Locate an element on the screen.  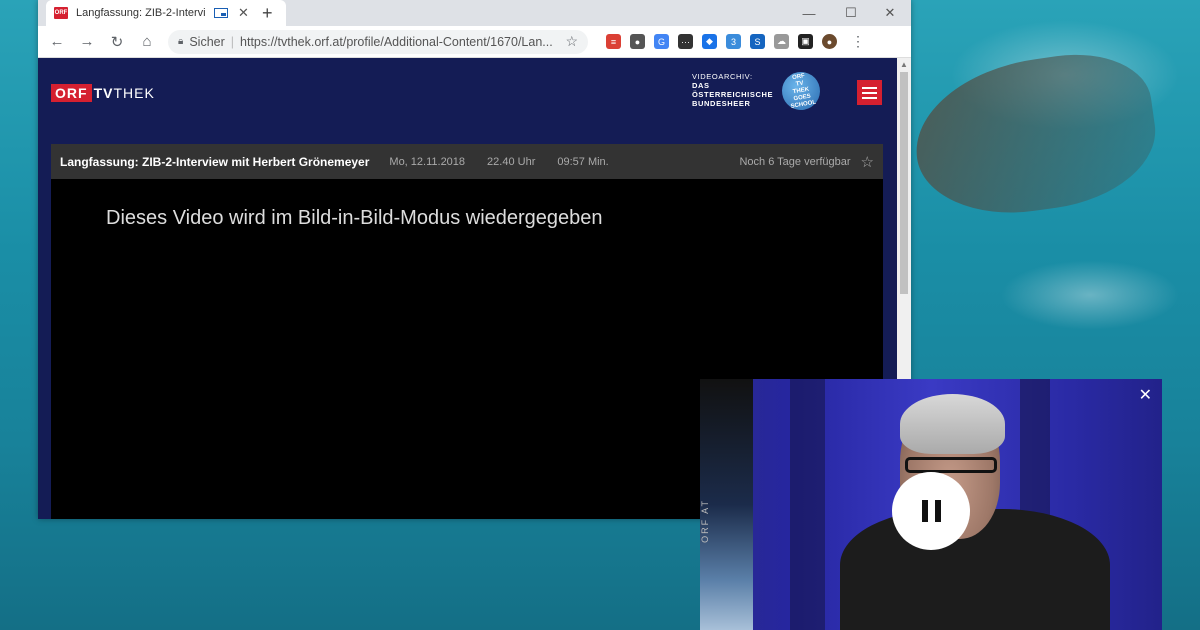
wallpaper-ripple is located at coordinates (1090, 295).